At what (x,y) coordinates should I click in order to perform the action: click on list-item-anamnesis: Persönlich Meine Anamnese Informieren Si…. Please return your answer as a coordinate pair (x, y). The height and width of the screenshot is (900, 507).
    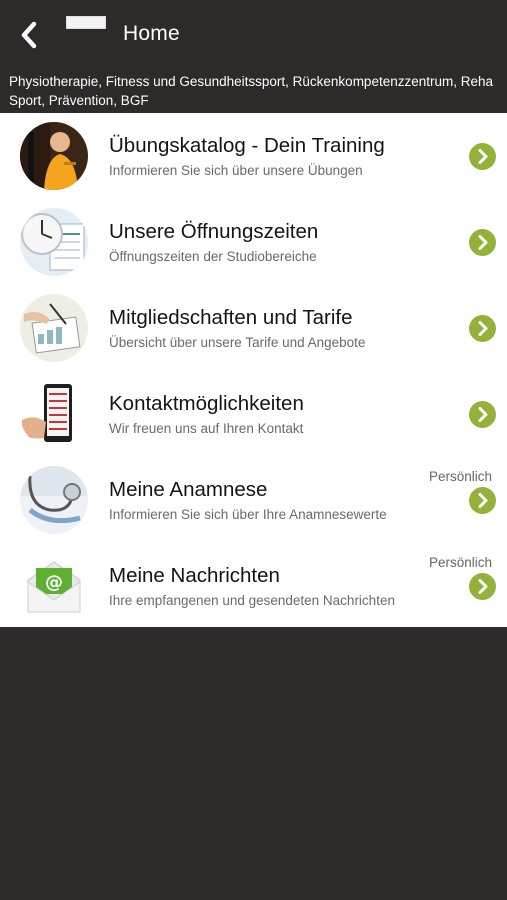
    Looking at the image, I should click on (253, 499).